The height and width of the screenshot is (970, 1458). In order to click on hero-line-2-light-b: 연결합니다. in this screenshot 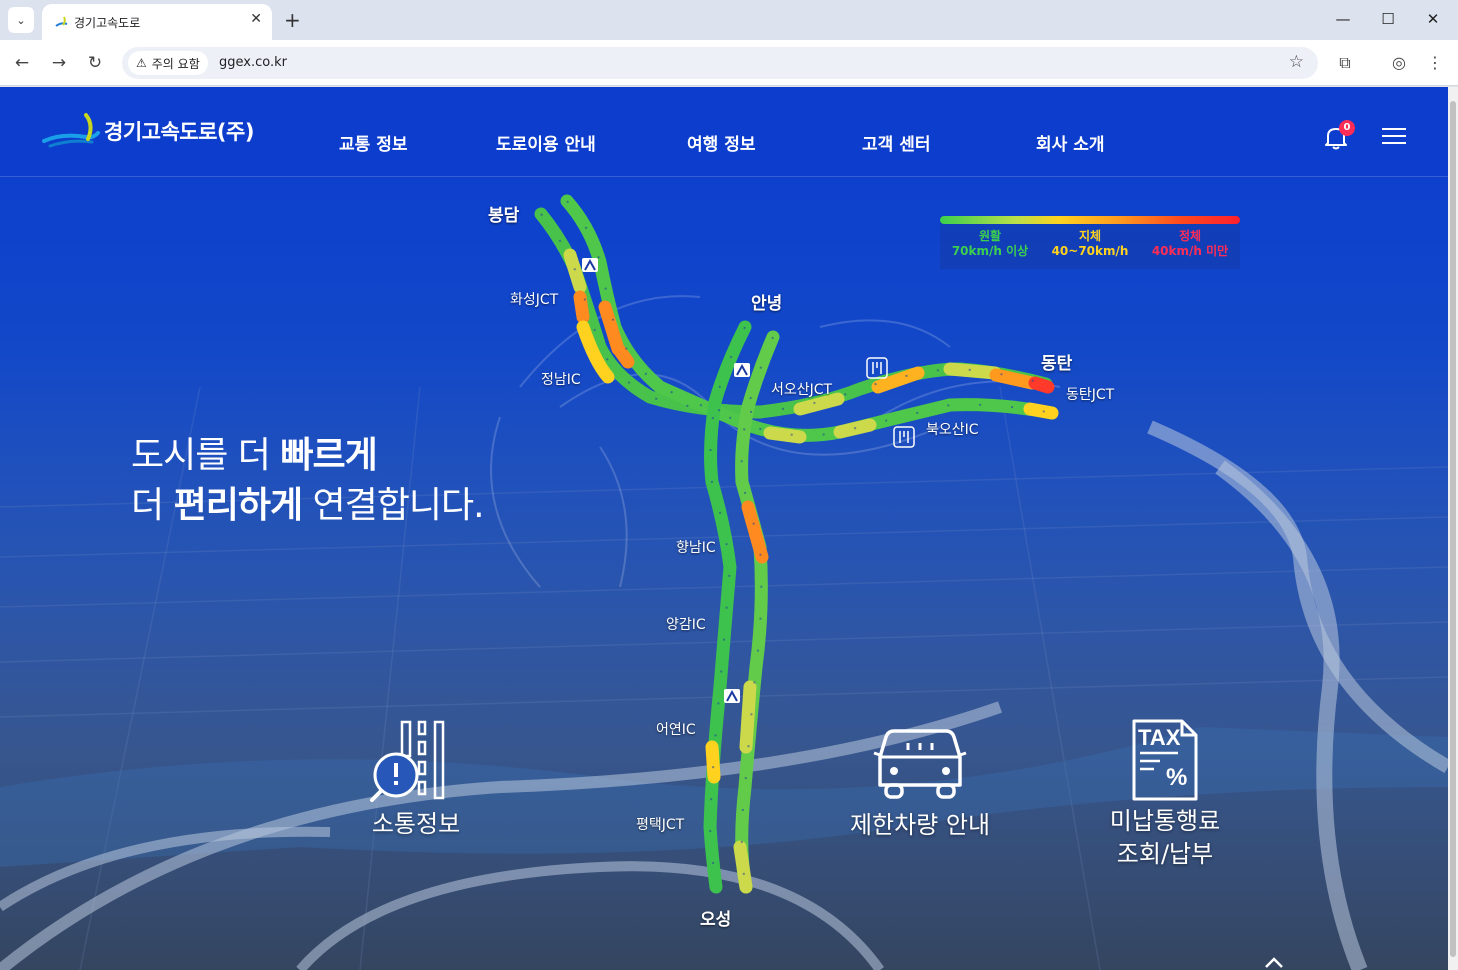, I will do `click(393, 505)`.